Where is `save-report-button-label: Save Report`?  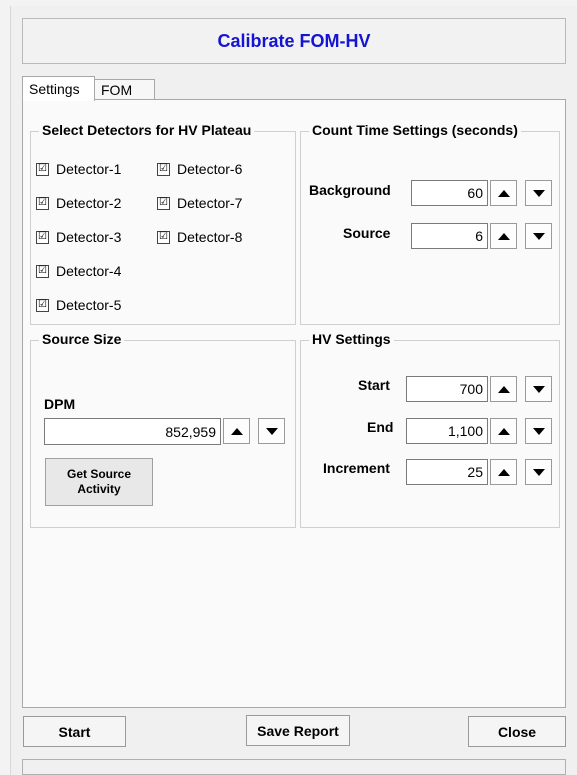 save-report-button-label: Save Report is located at coordinates (298, 730).